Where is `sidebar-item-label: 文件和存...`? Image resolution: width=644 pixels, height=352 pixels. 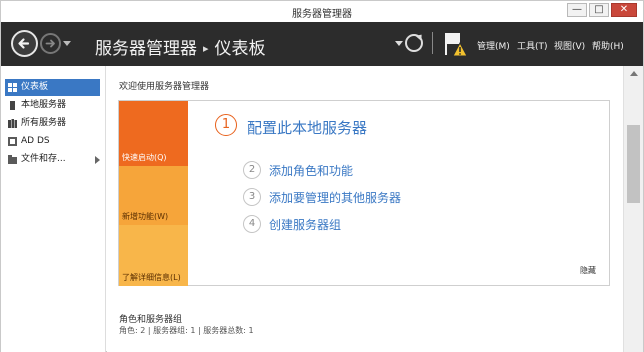 sidebar-item-label: 文件和存... is located at coordinates (43, 159).